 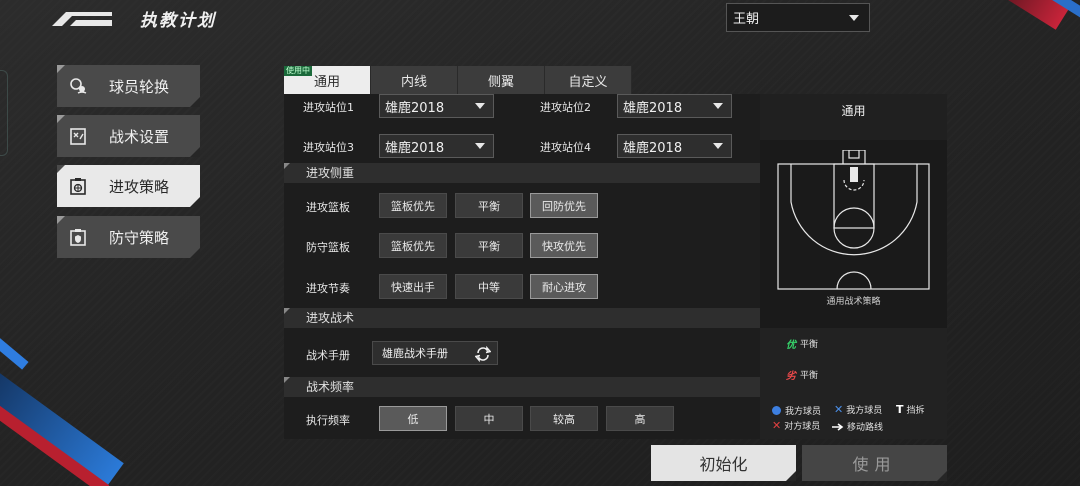 What do you see at coordinates (328, 355) in the screenshot?
I see `playbook-label: 战术手册` at bounding box center [328, 355].